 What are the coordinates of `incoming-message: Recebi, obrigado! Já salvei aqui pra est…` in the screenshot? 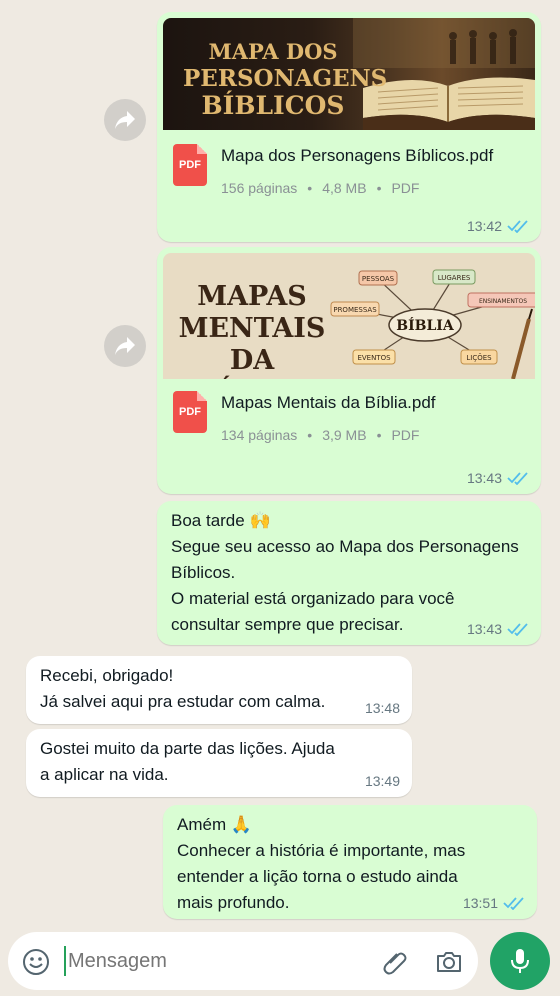 It's located at (219, 690).